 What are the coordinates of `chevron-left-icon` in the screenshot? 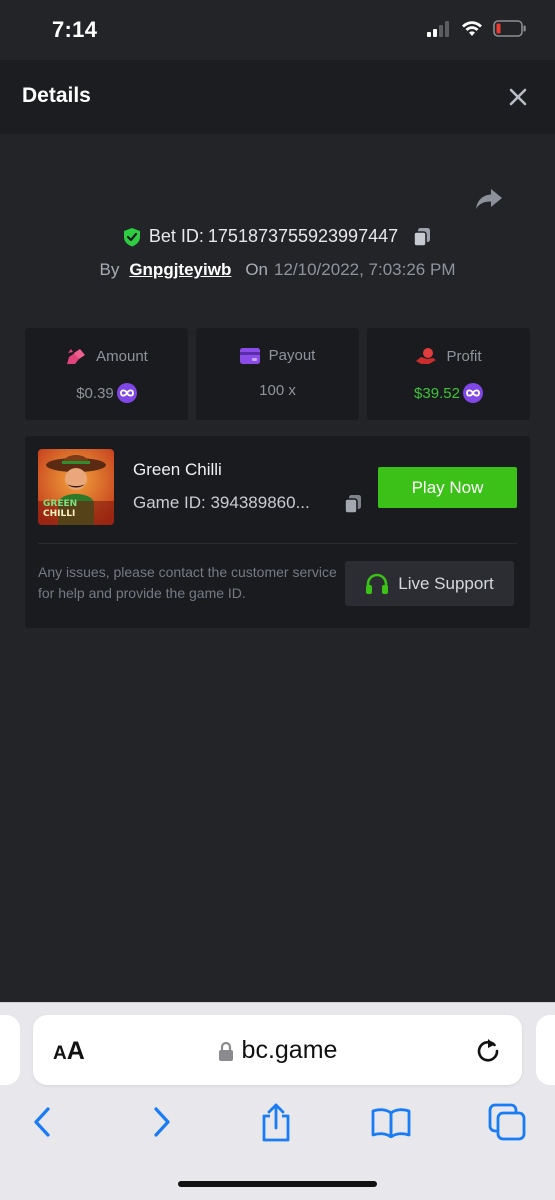 It's located at (42, 1122).